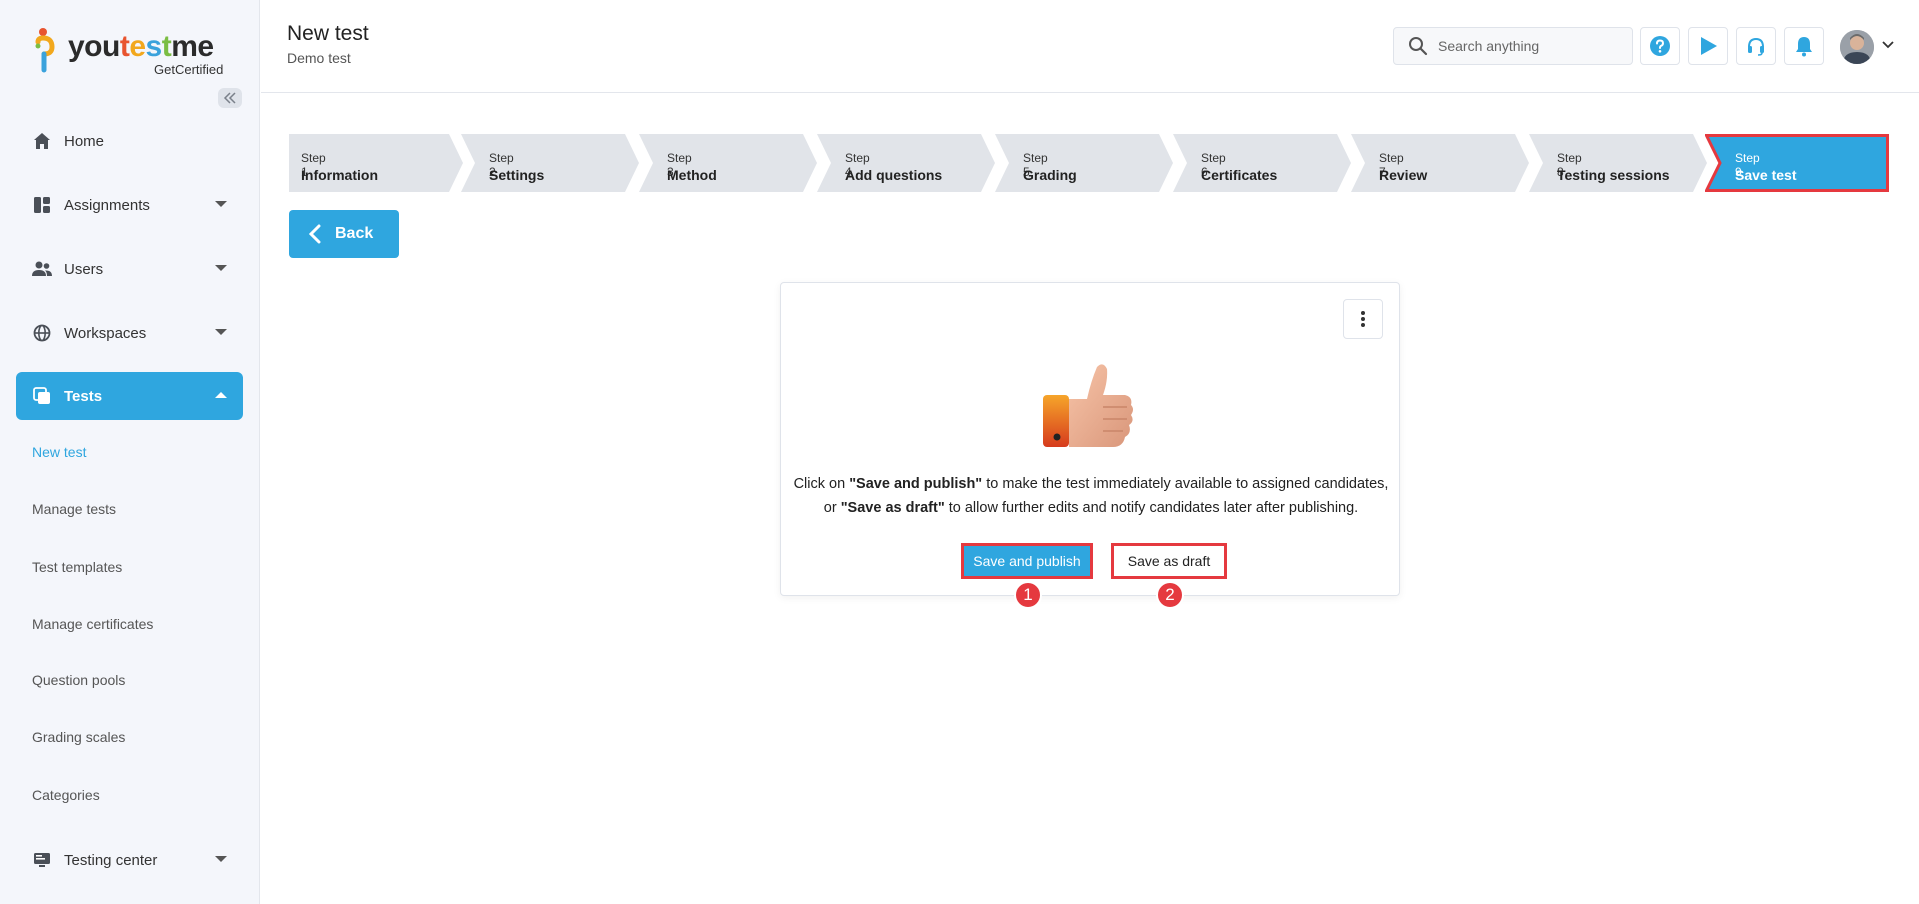 The image size is (1919, 904). I want to click on annotation-badge-2: 2, so click(1170, 595).